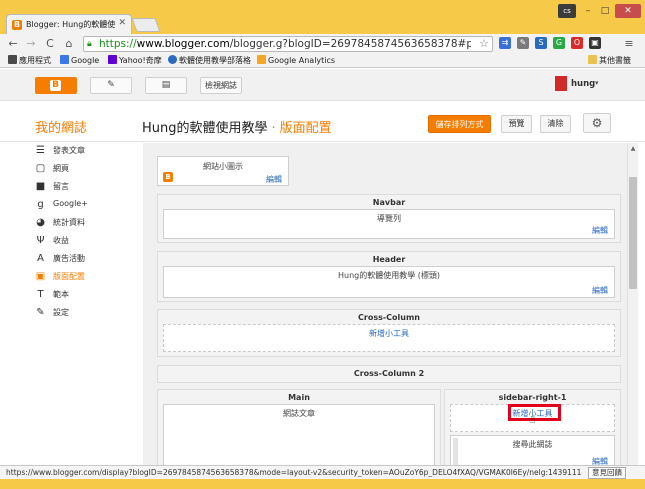 The image size is (645, 489). What do you see at coordinates (567, 11) in the screenshot?
I see `profile-badge: cs` at bounding box center [567, 11].